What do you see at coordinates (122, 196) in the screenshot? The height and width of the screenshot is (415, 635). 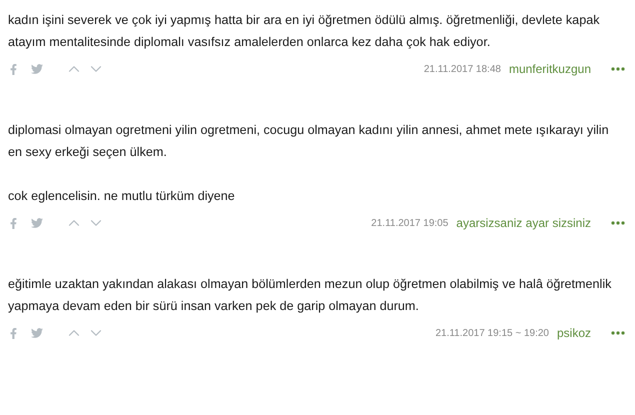 I see `entry-text: cok eglencelisin. ne mutlu türküm diyene` at bounding box center [122, 196].